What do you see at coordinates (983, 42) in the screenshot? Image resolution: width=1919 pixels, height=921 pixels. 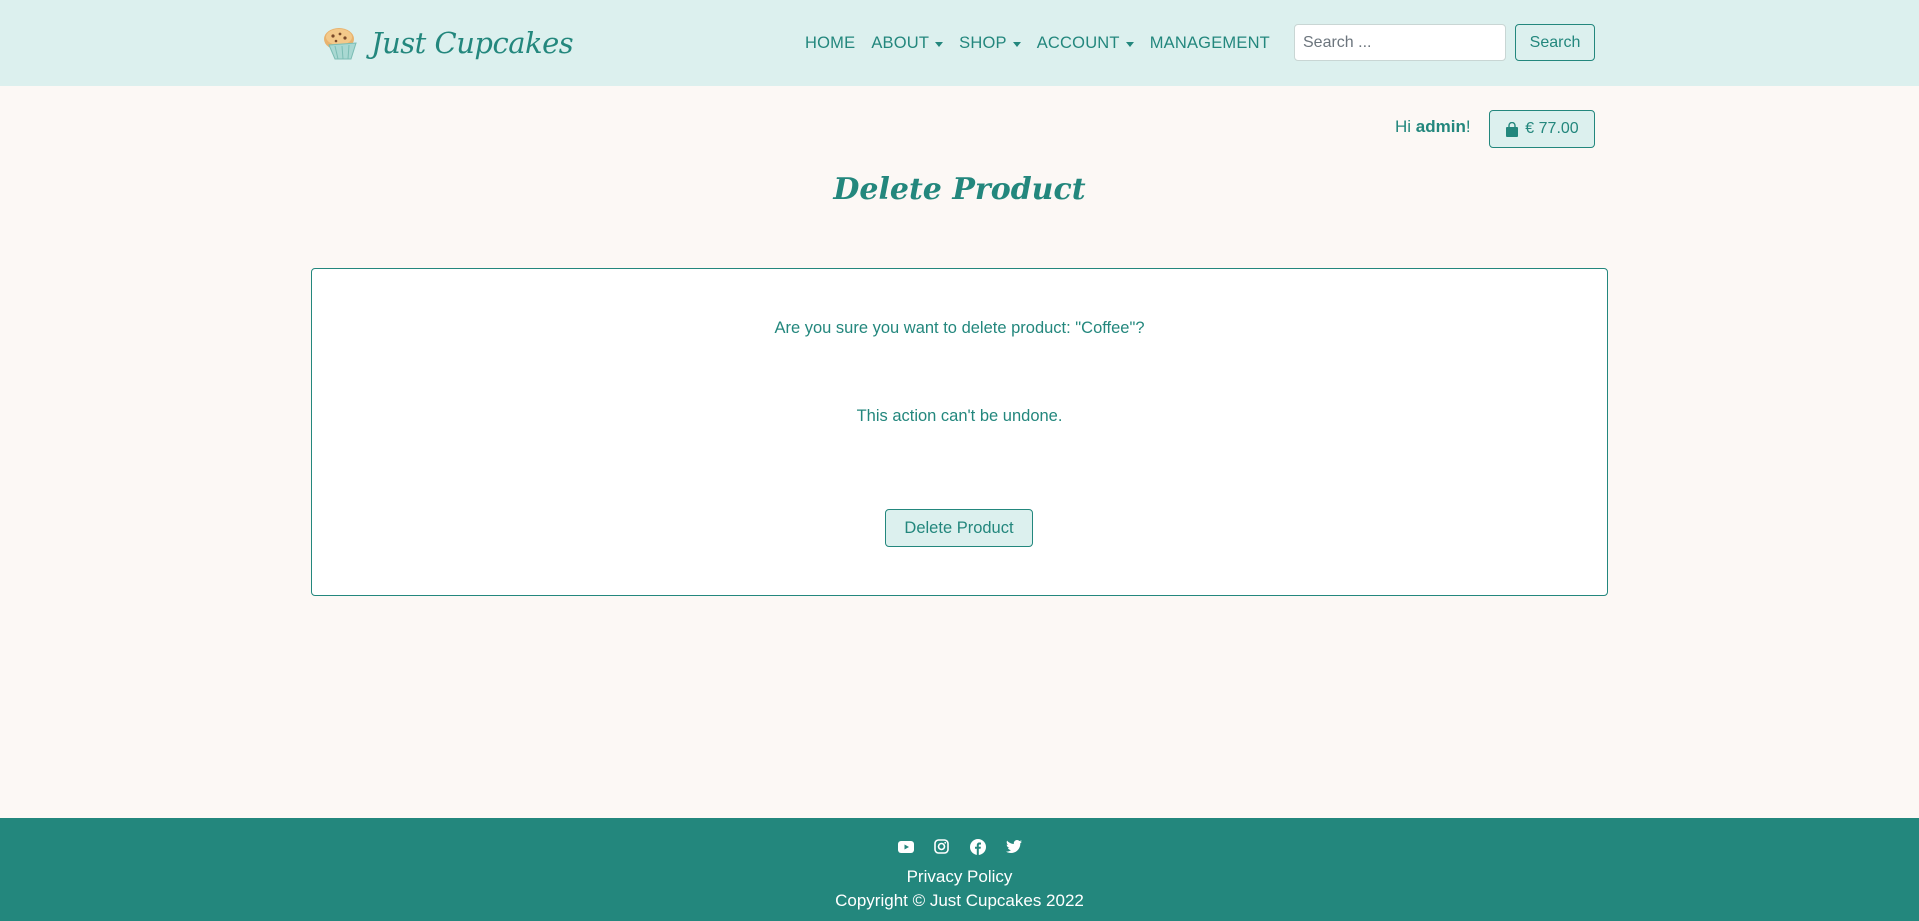 I see `nav-shop-label: SHOP` at bounding box center [983, 42].